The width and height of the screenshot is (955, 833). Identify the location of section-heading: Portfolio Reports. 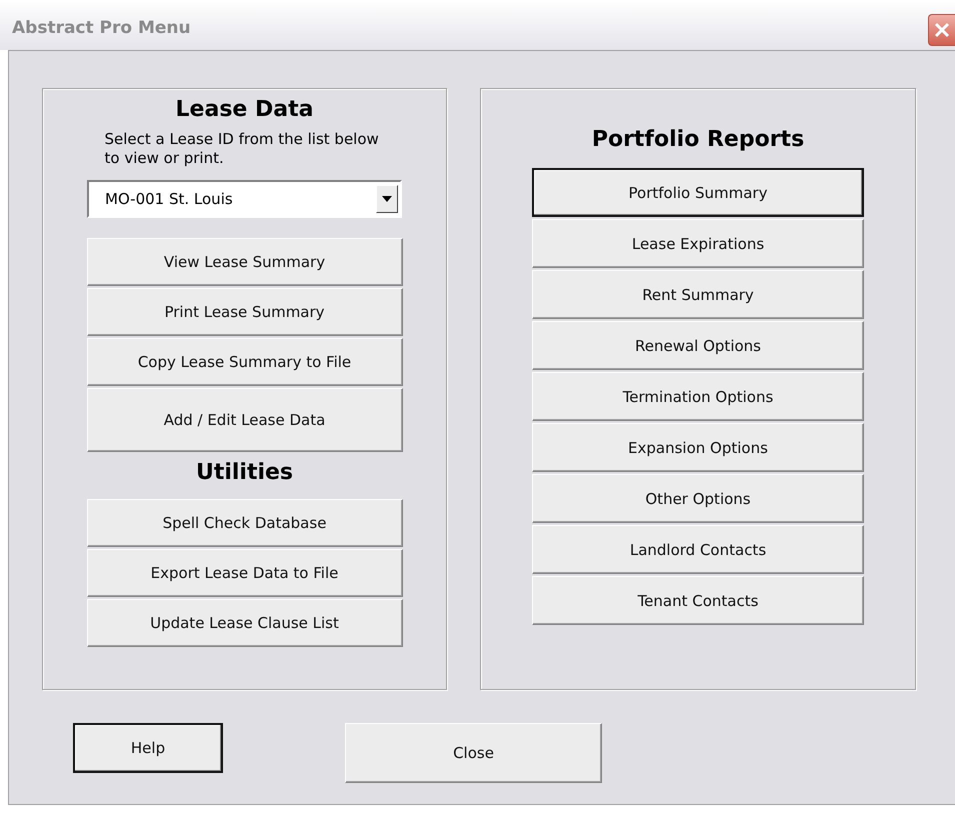
(698, 139).